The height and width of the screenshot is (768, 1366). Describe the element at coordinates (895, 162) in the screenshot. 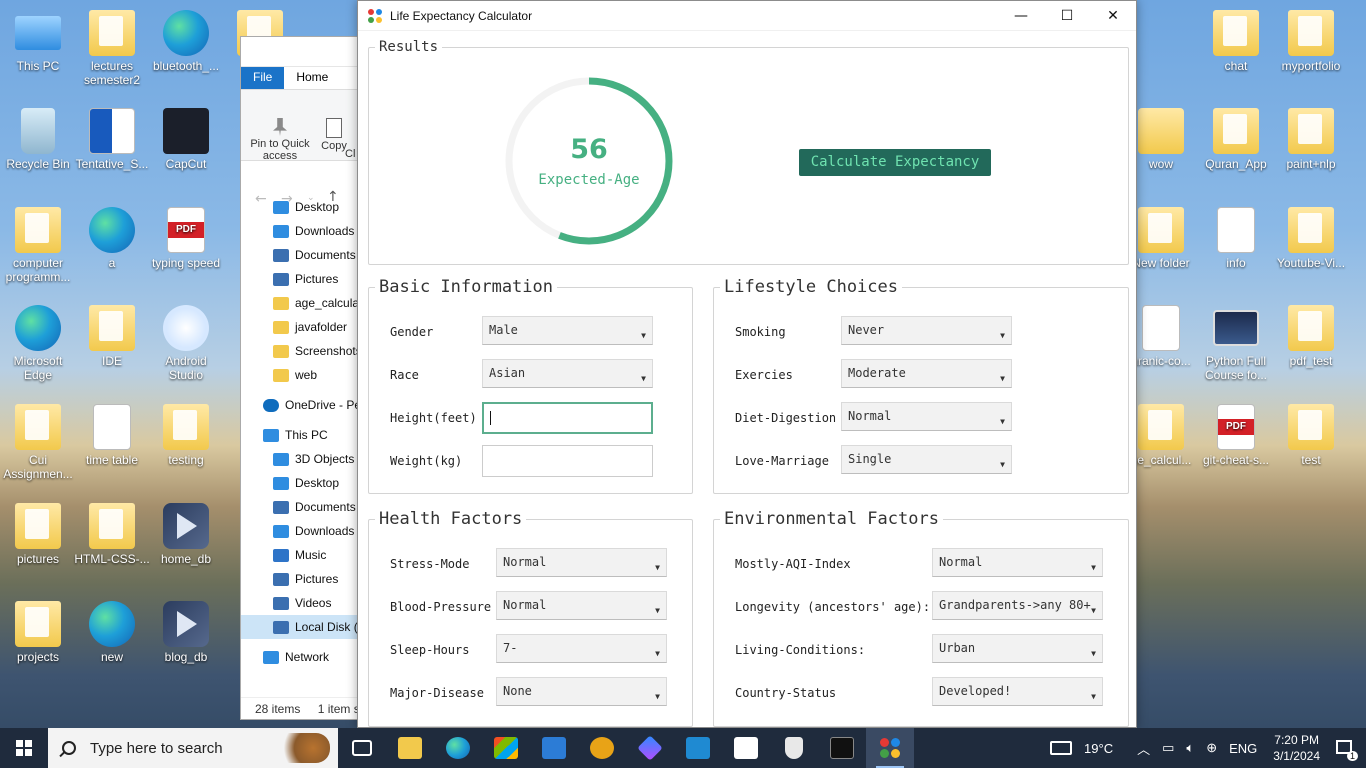

I see `calculate-expectancy-button: Calculate Expectancy` at that location.